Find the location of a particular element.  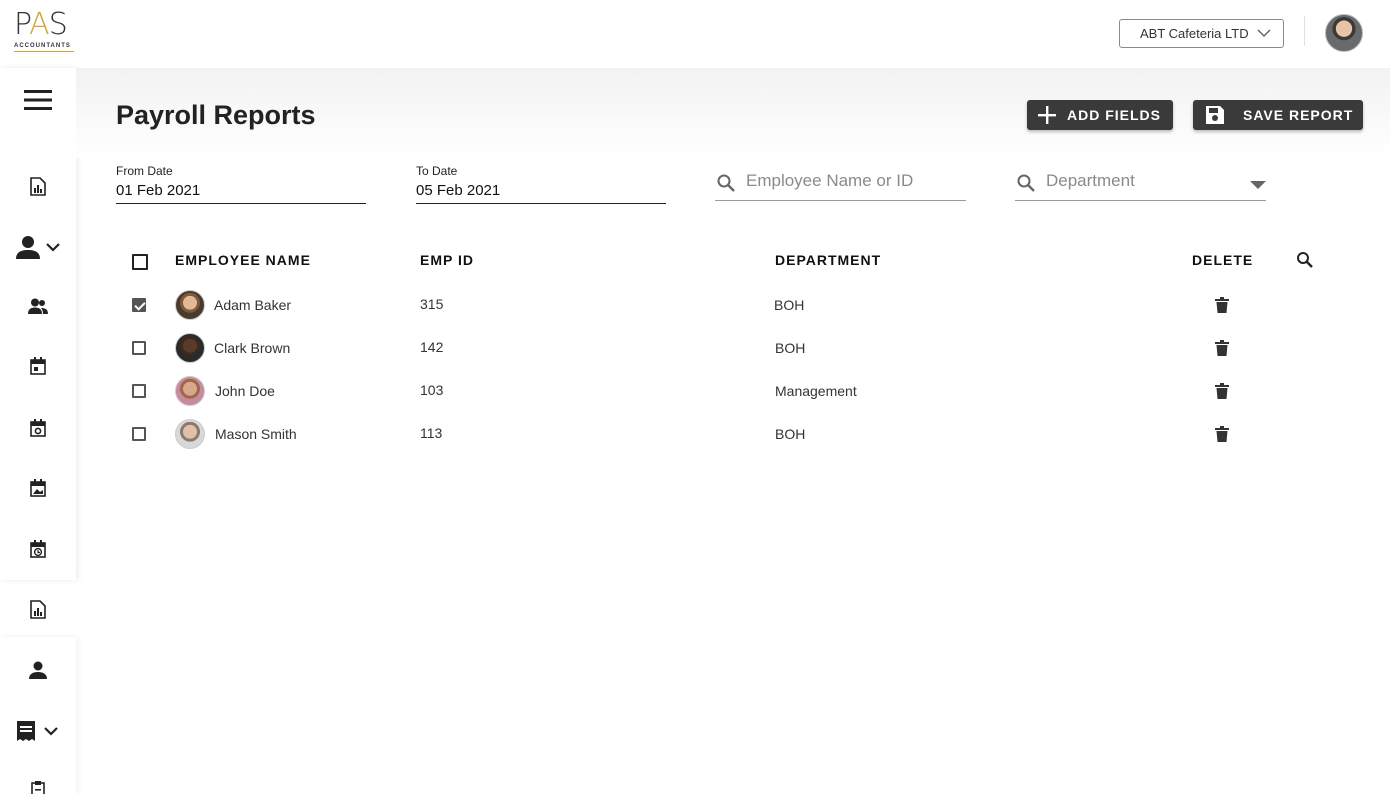

department-search-field is located at coordinates (1140, 181).